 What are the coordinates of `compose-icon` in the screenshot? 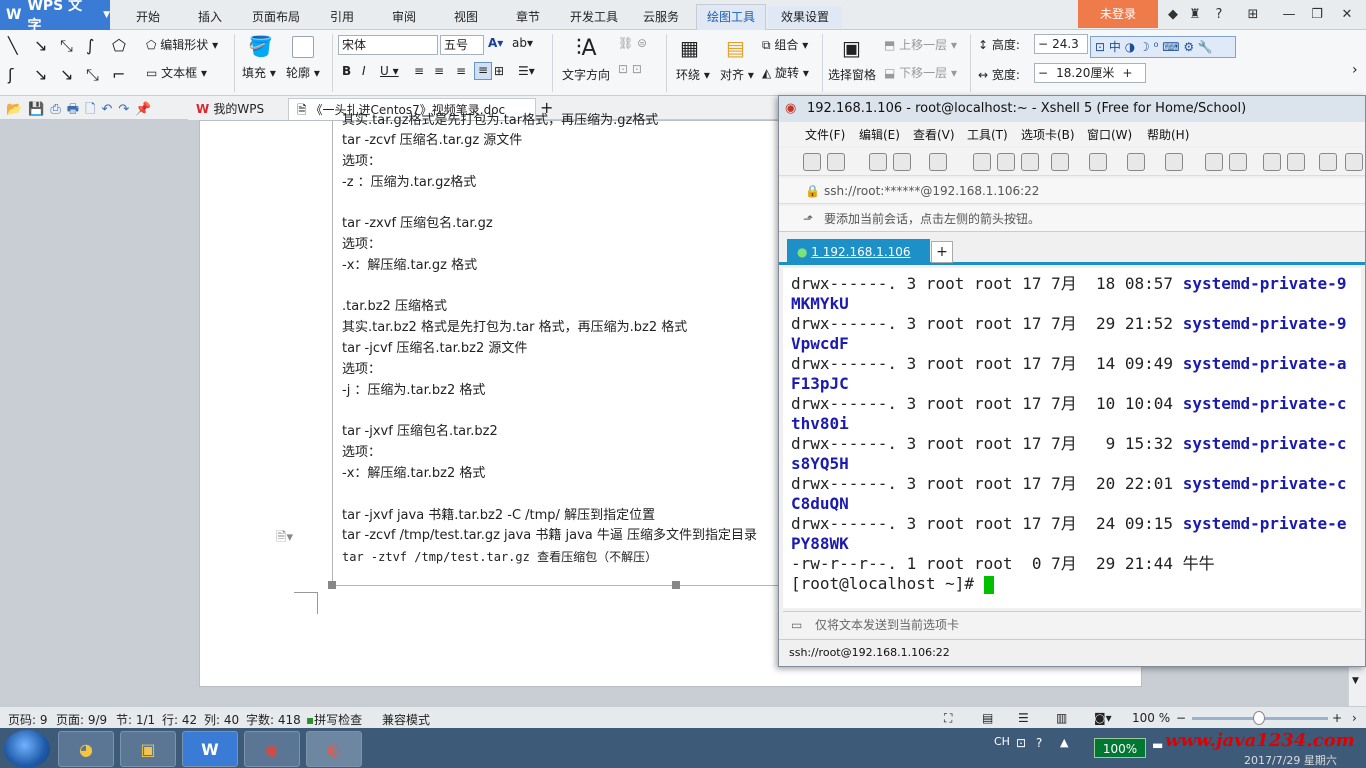 It's located at (1354, 162).